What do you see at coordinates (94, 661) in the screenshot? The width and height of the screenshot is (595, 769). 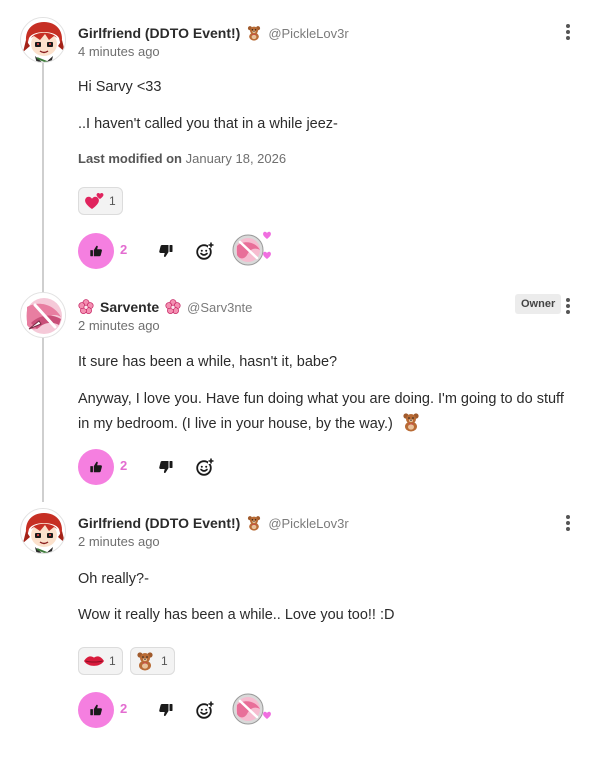 I see `lips-icon` at bounding box center [94, 661].